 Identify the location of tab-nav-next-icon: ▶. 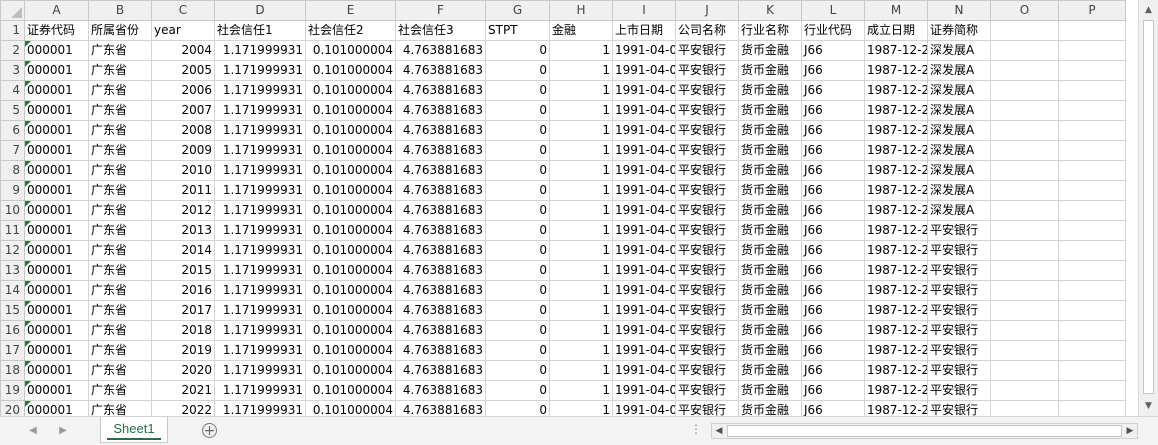
(63, 431).